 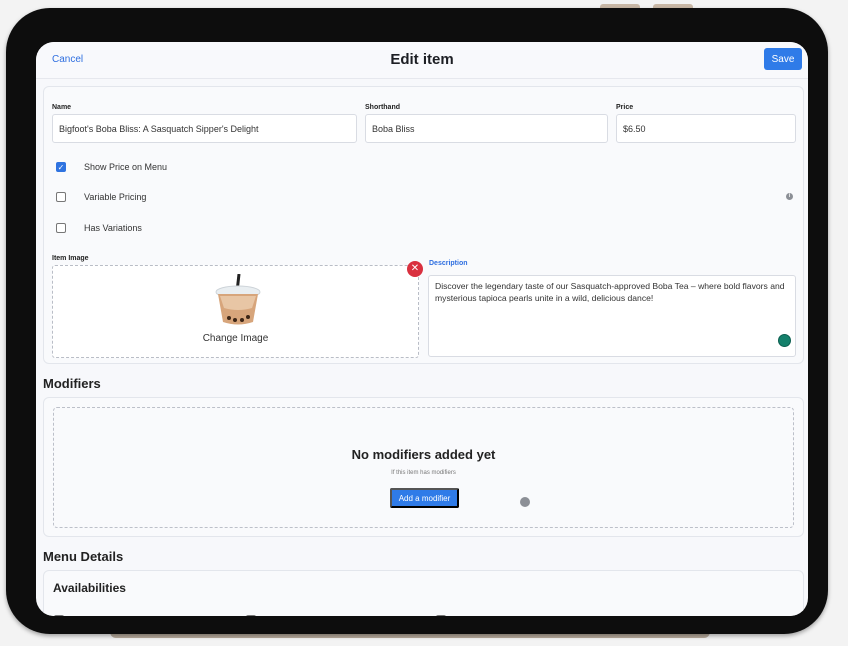 I want to click on variable-pricing-label: Variable Pricing, so click(x=115, y=197).